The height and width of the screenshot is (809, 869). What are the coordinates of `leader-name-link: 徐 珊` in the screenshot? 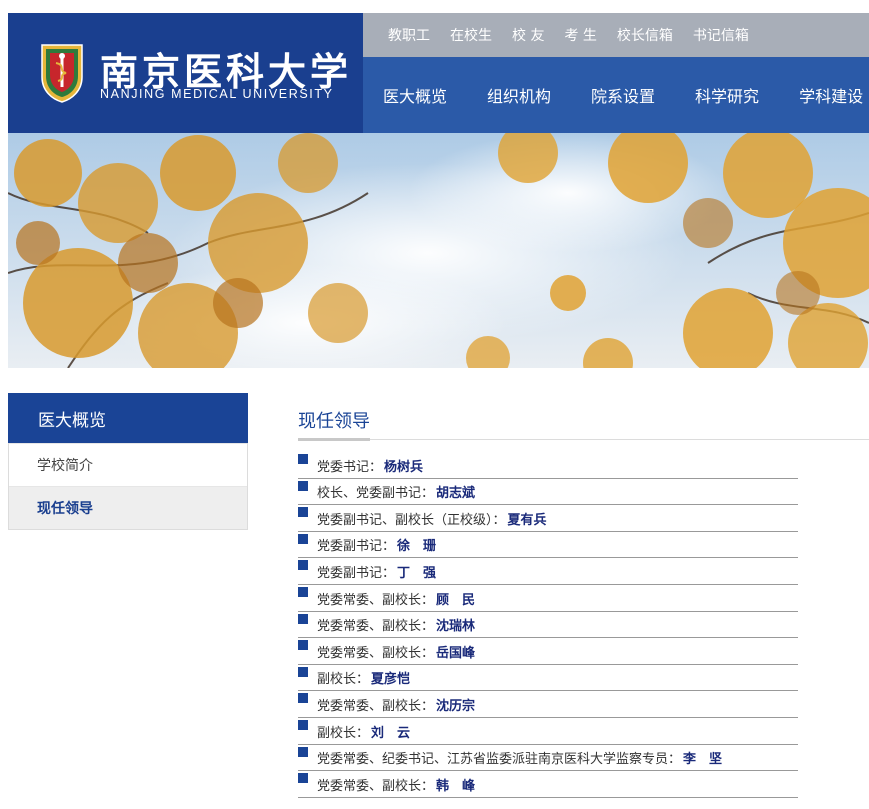 It's located at (416, 544).